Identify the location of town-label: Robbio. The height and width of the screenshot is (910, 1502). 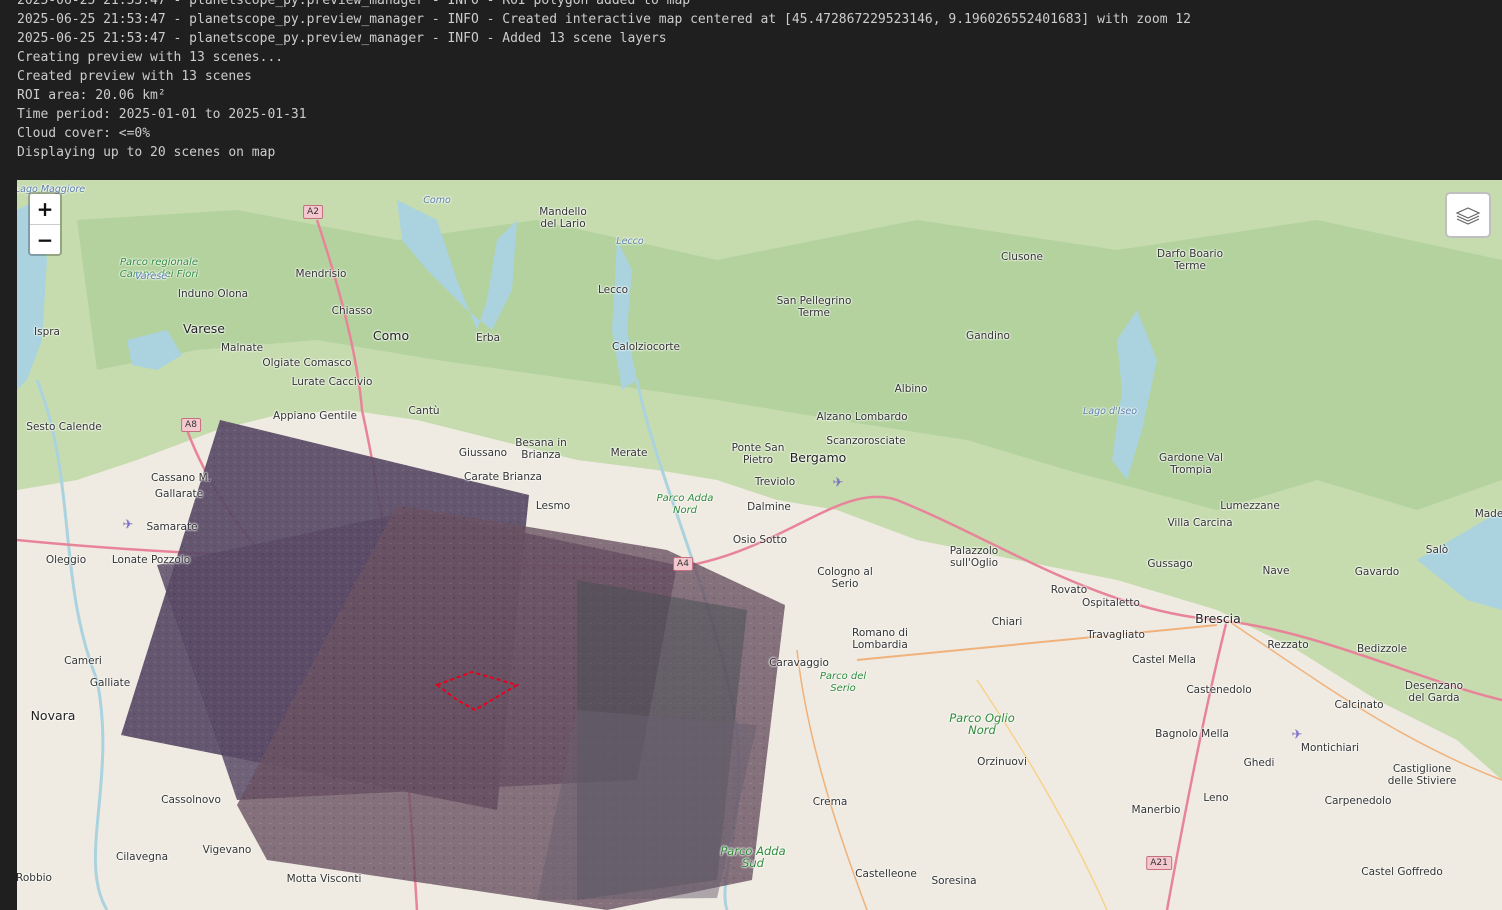
(34, 878).